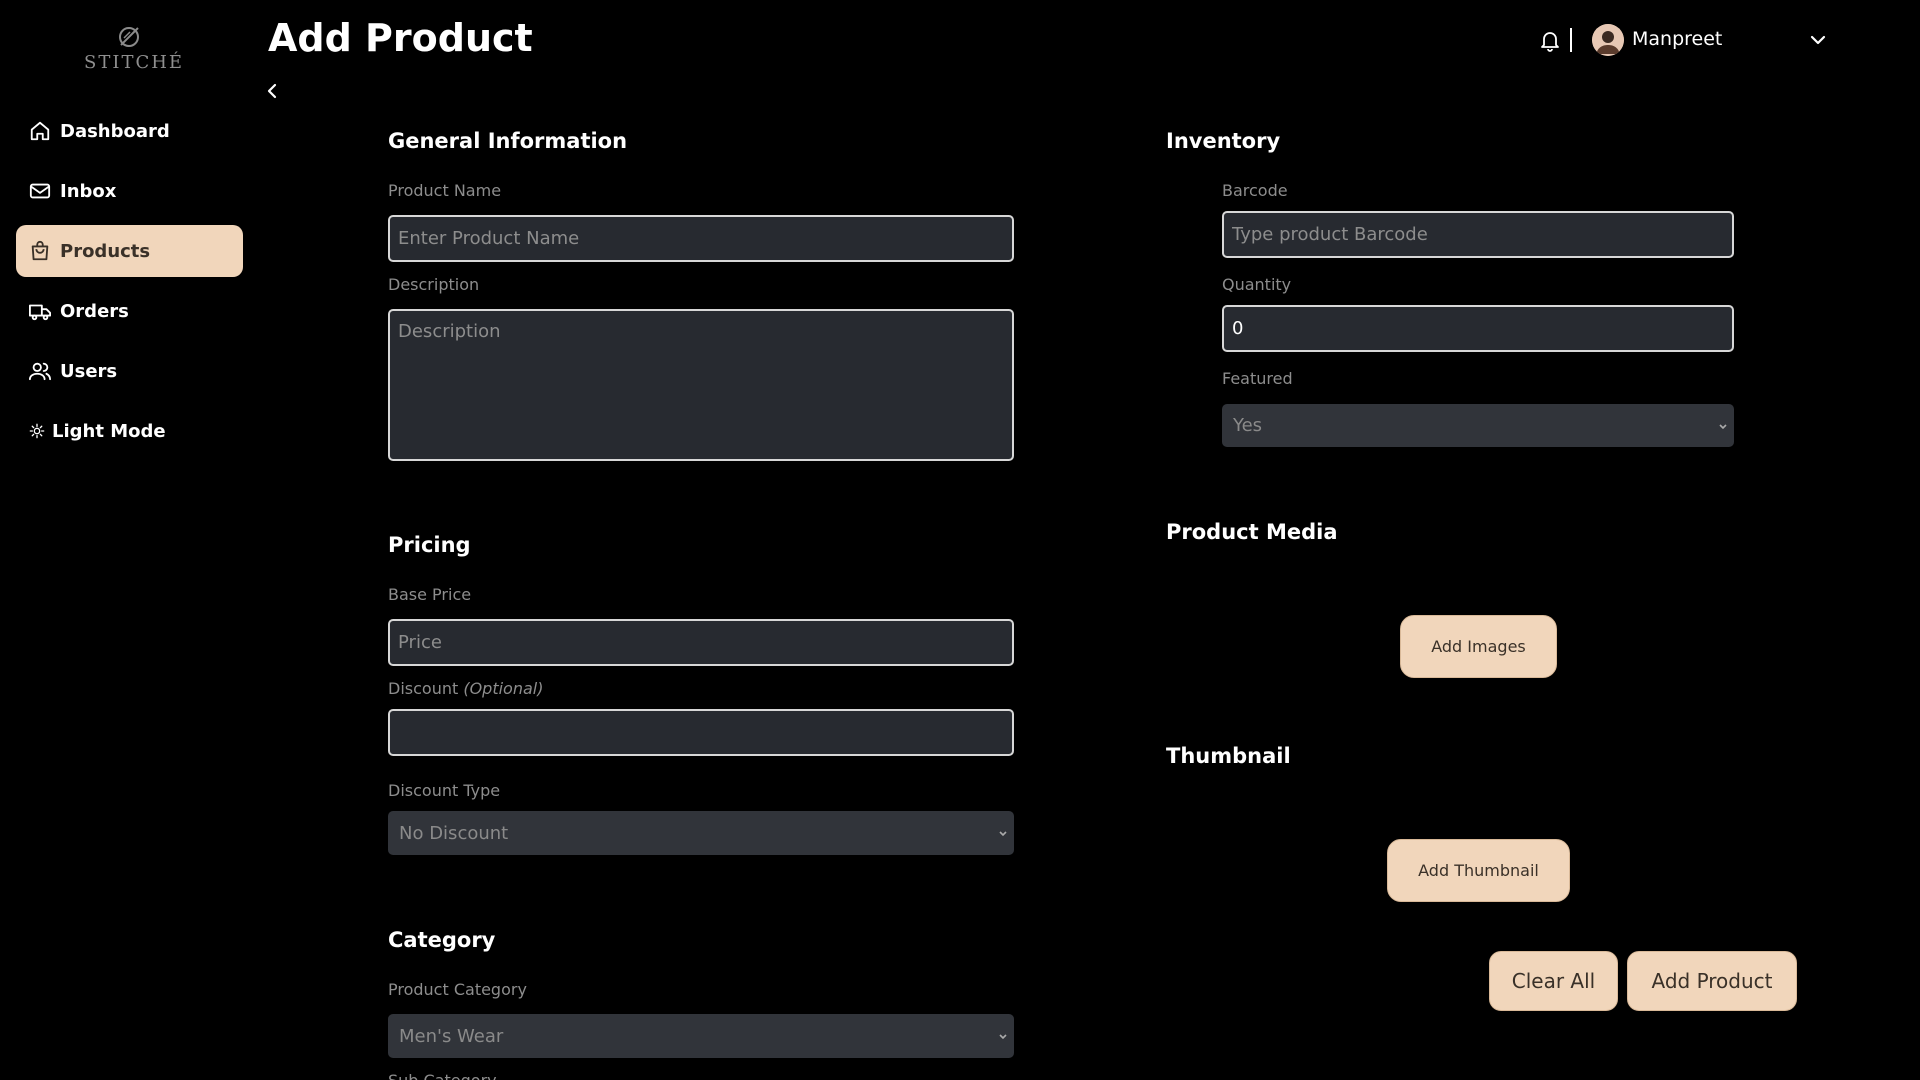 The width and height of the screenshot is (1920, 1080). Describe the element at coordinates (701, 642) in the screenshot. I see `base-price-input` at that location.